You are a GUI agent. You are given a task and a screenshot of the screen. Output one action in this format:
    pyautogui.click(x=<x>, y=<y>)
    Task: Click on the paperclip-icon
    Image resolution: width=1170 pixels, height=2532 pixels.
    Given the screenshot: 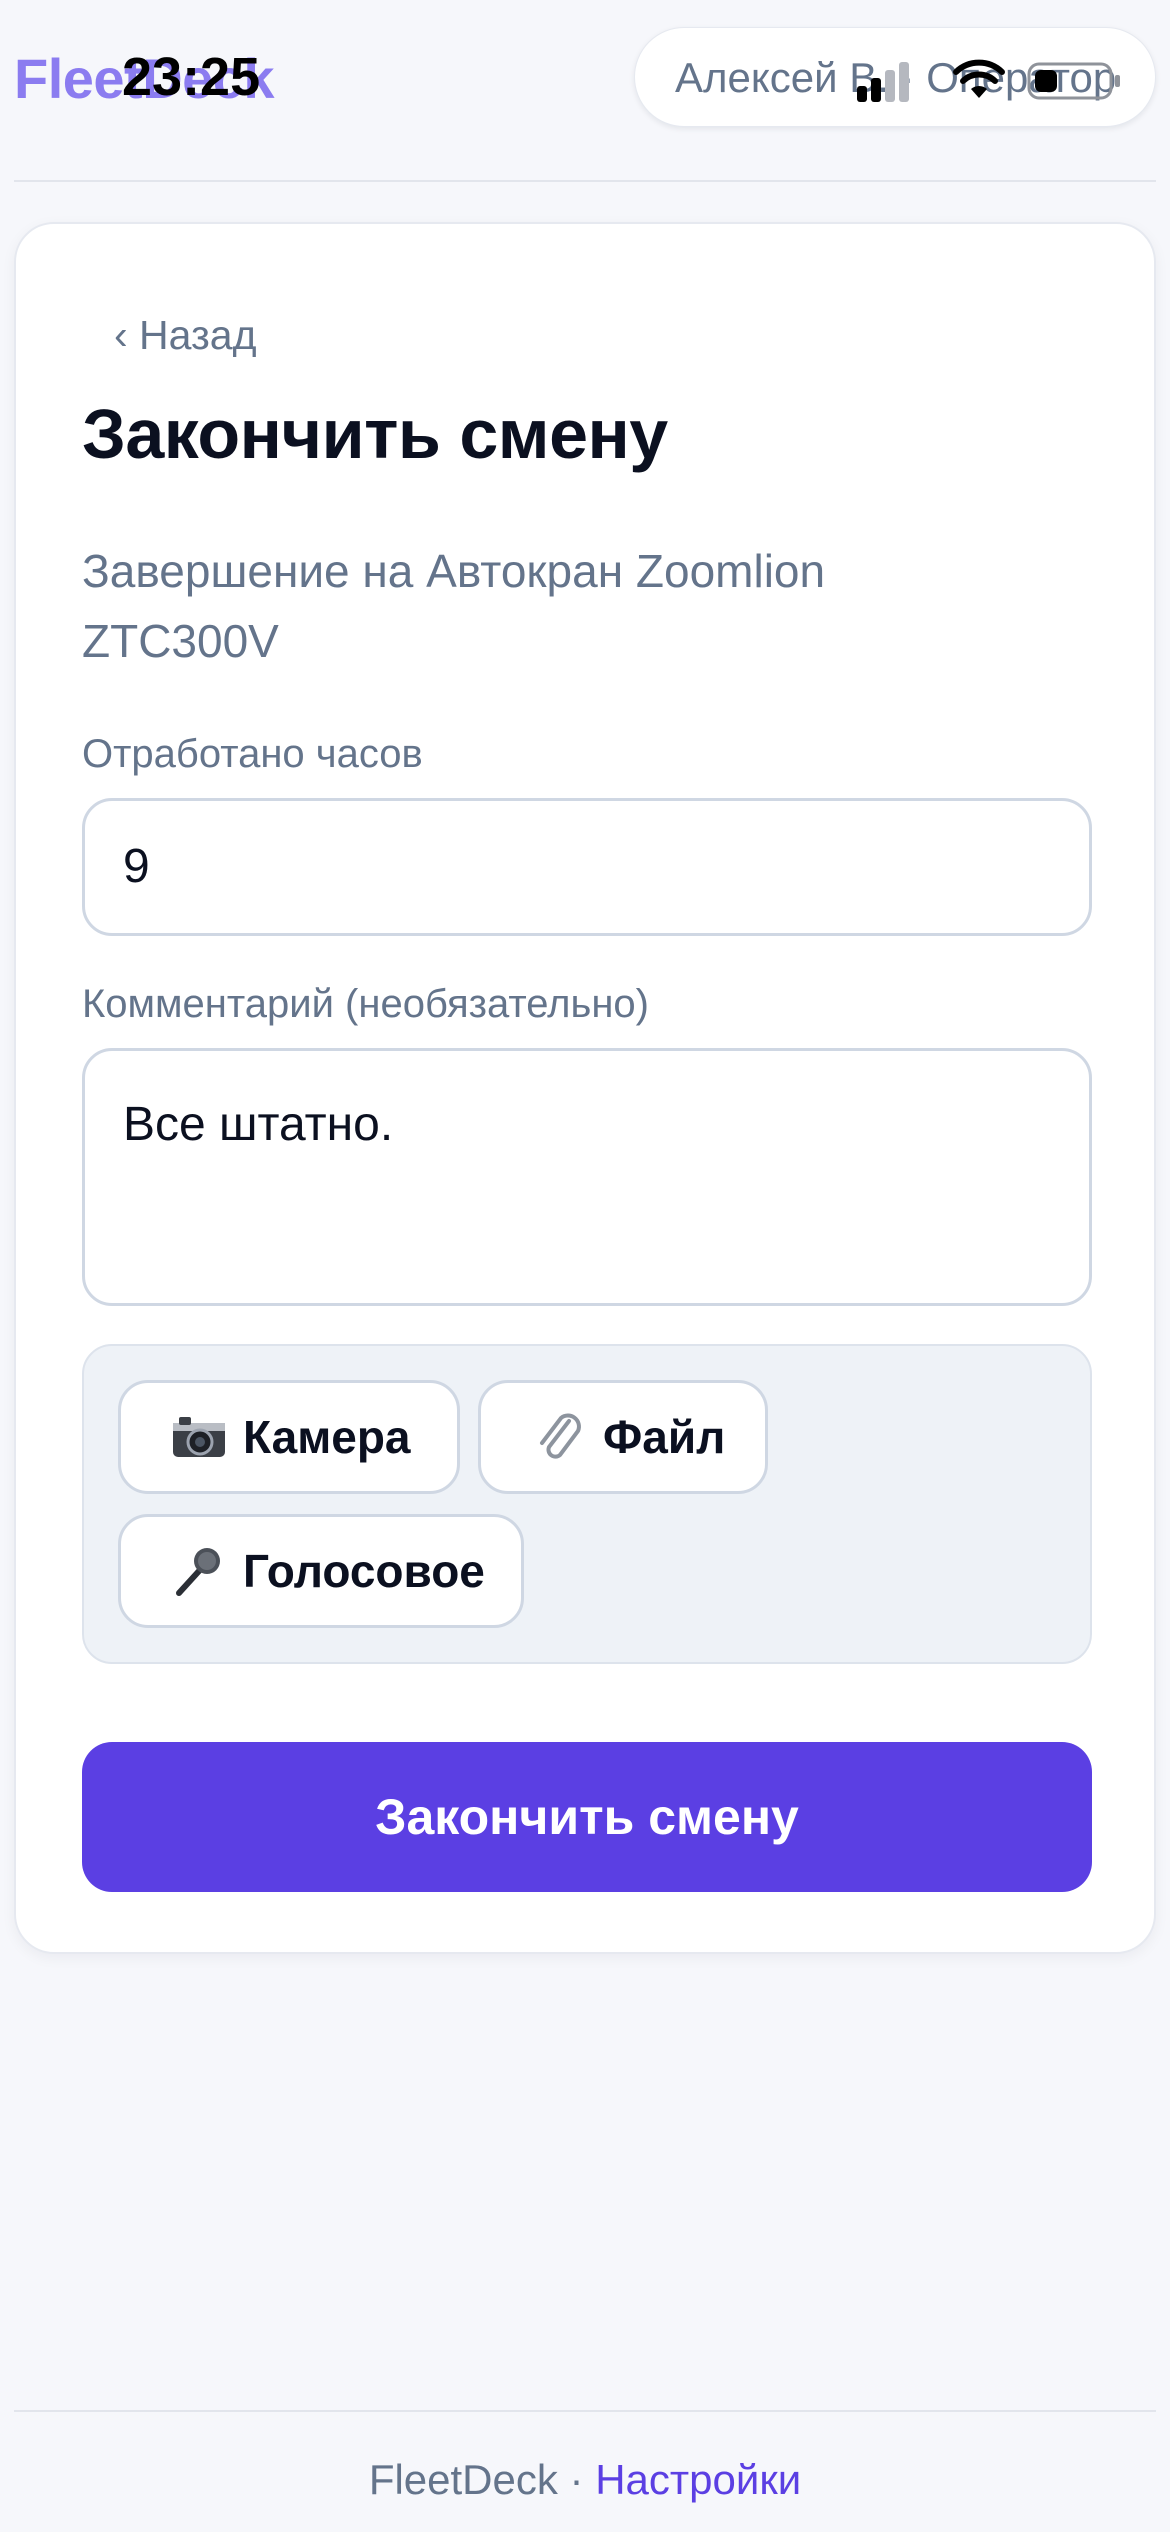 What is the action you would take?
    pyautogui.click(x=559, y=1437)
    